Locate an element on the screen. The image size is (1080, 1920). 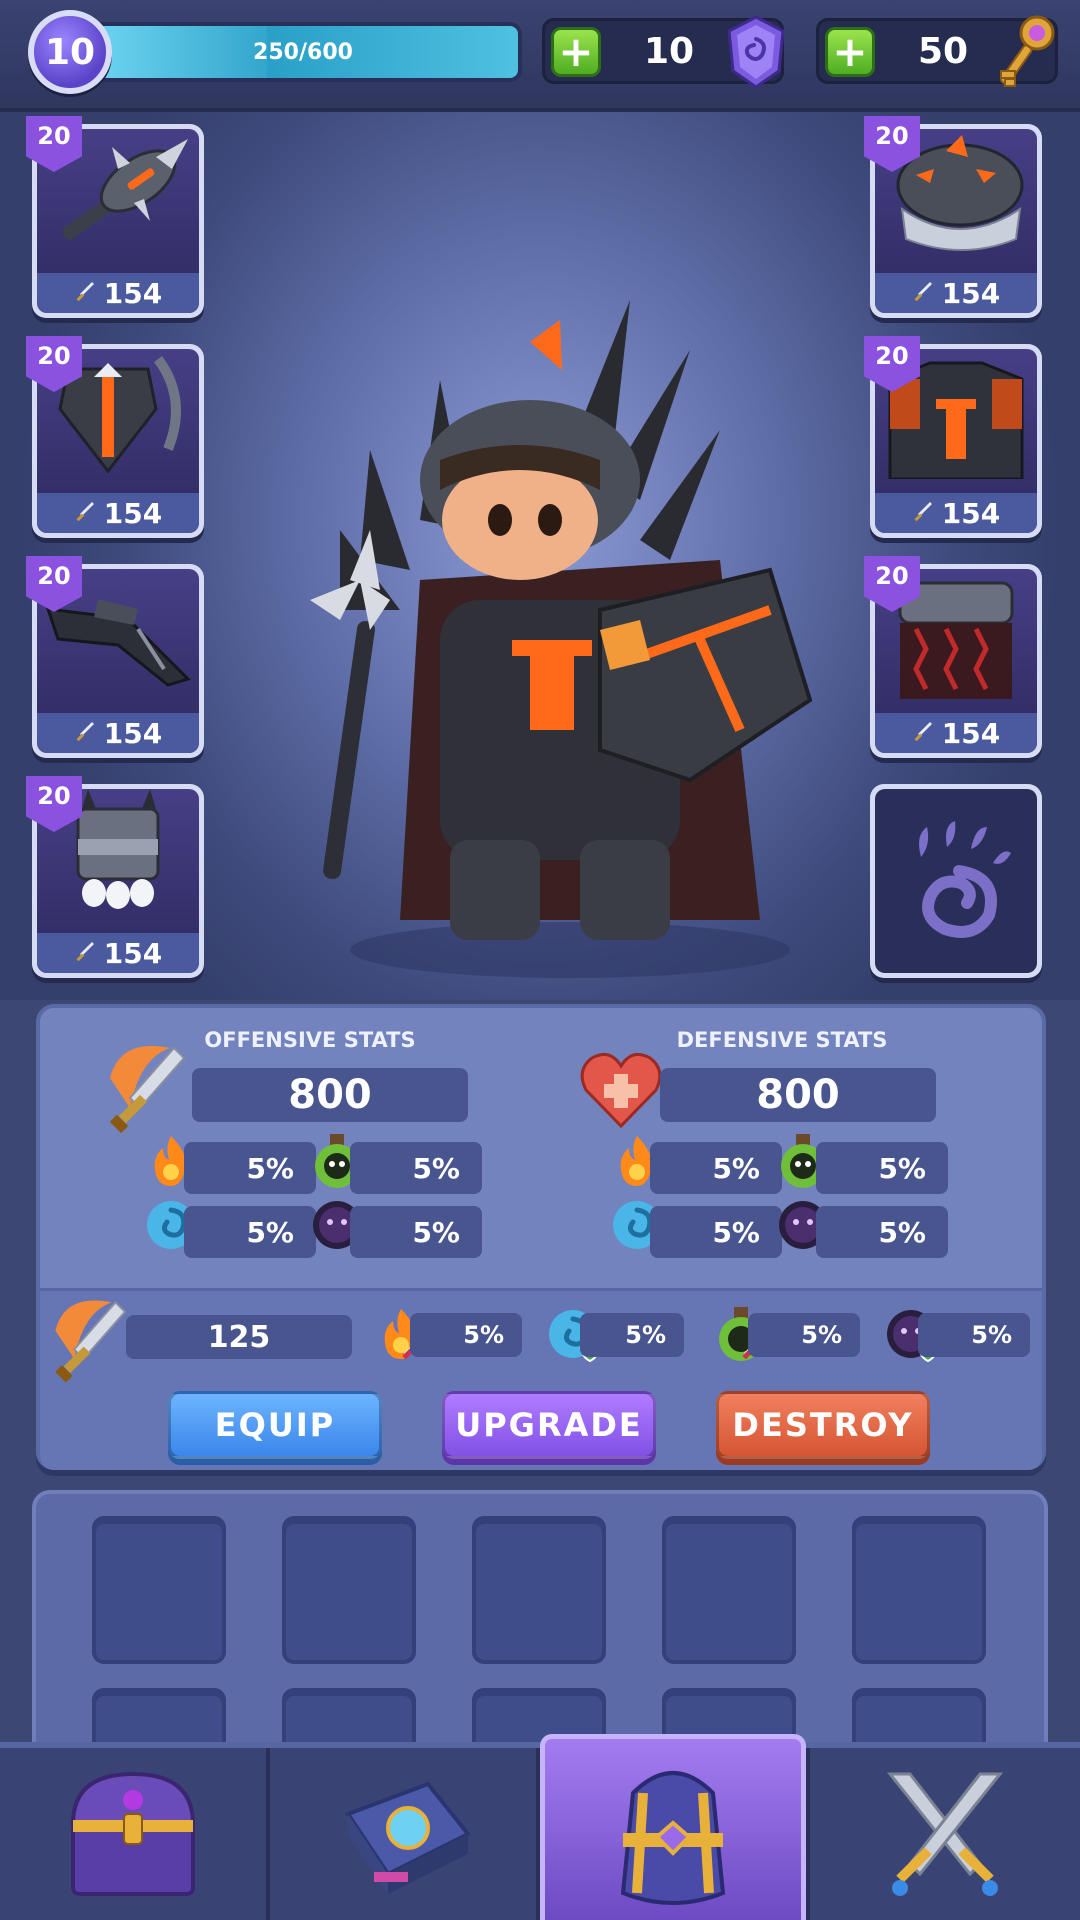
bottom-nav is located at coordinates (540, 1827).